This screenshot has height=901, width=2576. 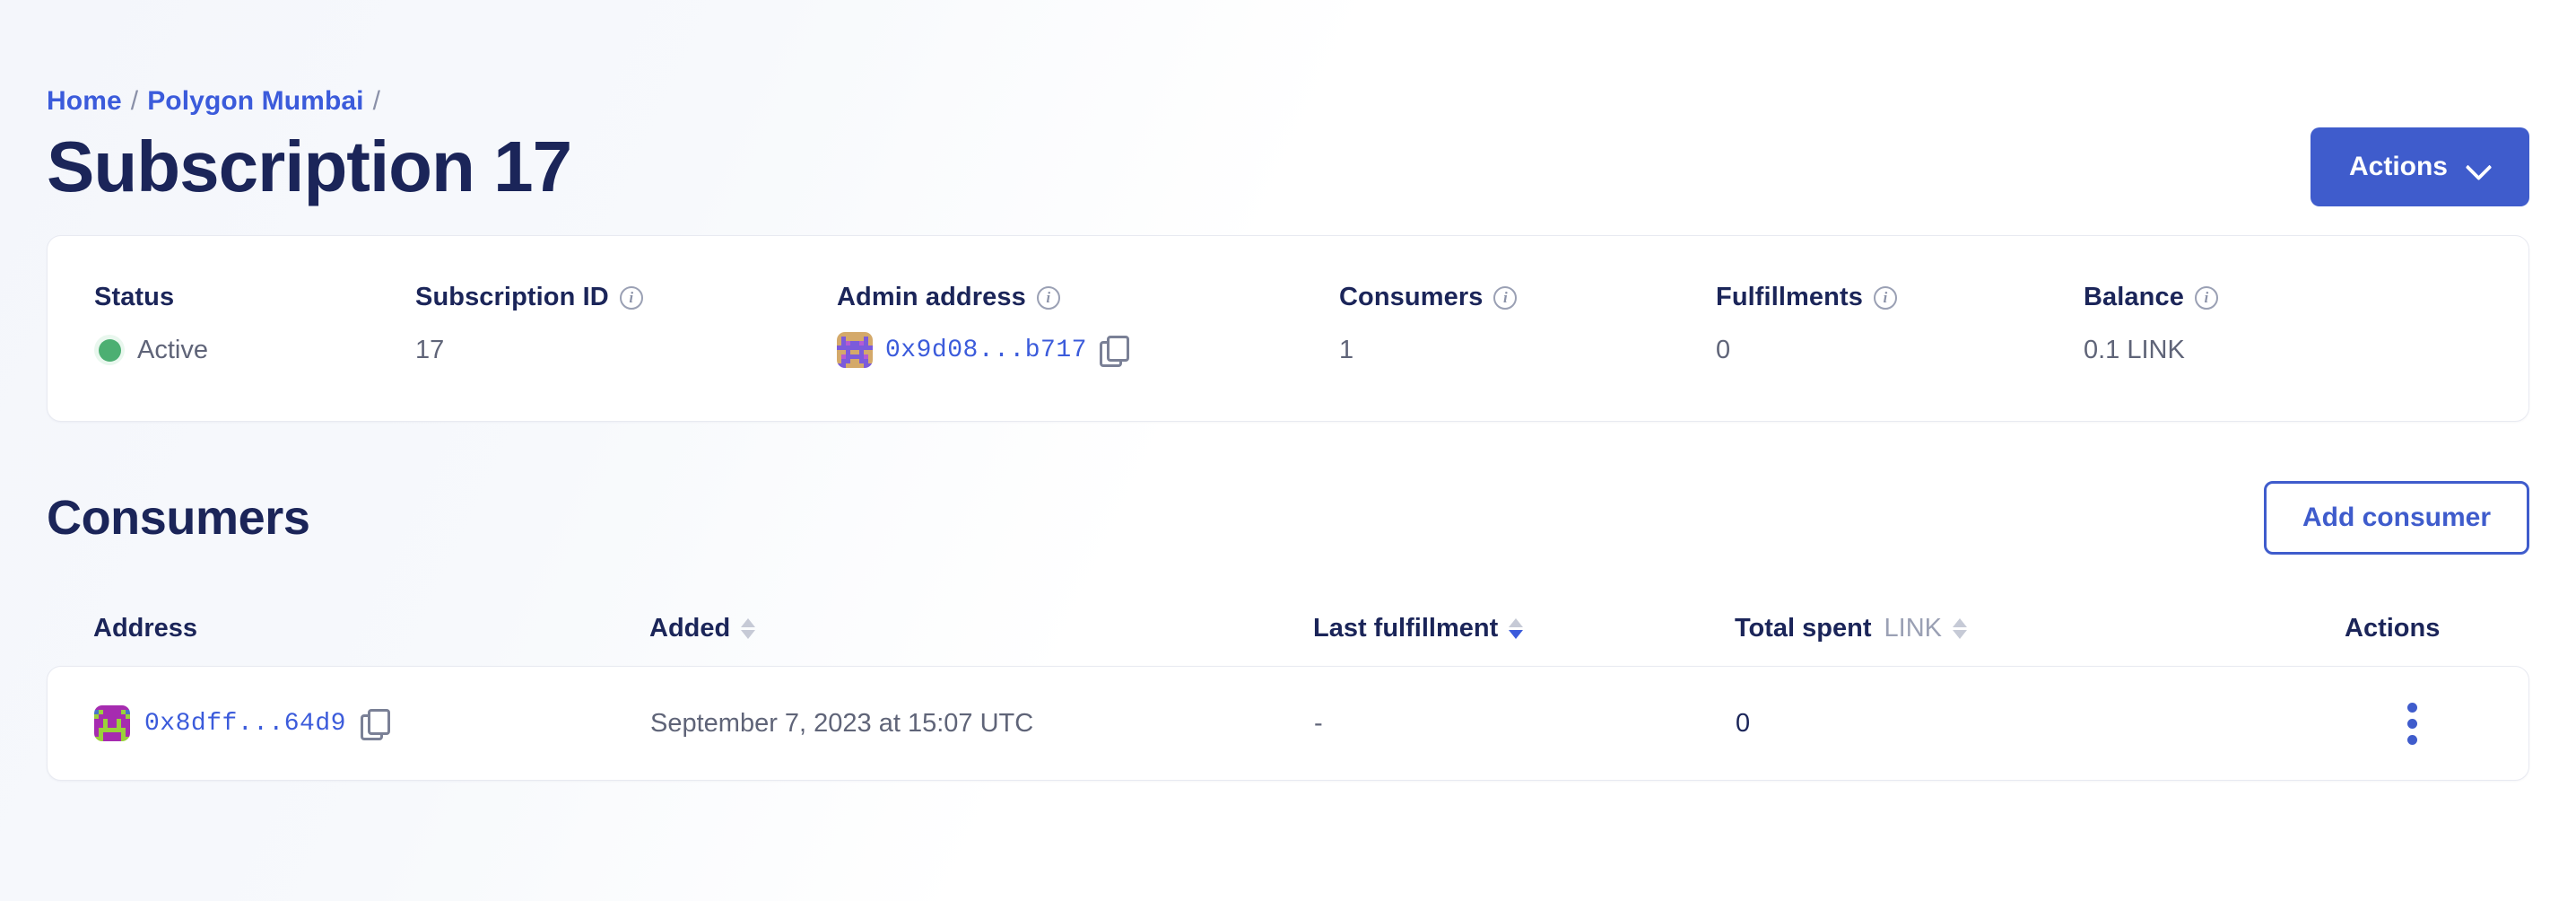 What do you see at coordinates (512, 297) in the screenshot?
I see `stat-subscription-id-label-text: Subscription ID` at bounding box center [512, 297].